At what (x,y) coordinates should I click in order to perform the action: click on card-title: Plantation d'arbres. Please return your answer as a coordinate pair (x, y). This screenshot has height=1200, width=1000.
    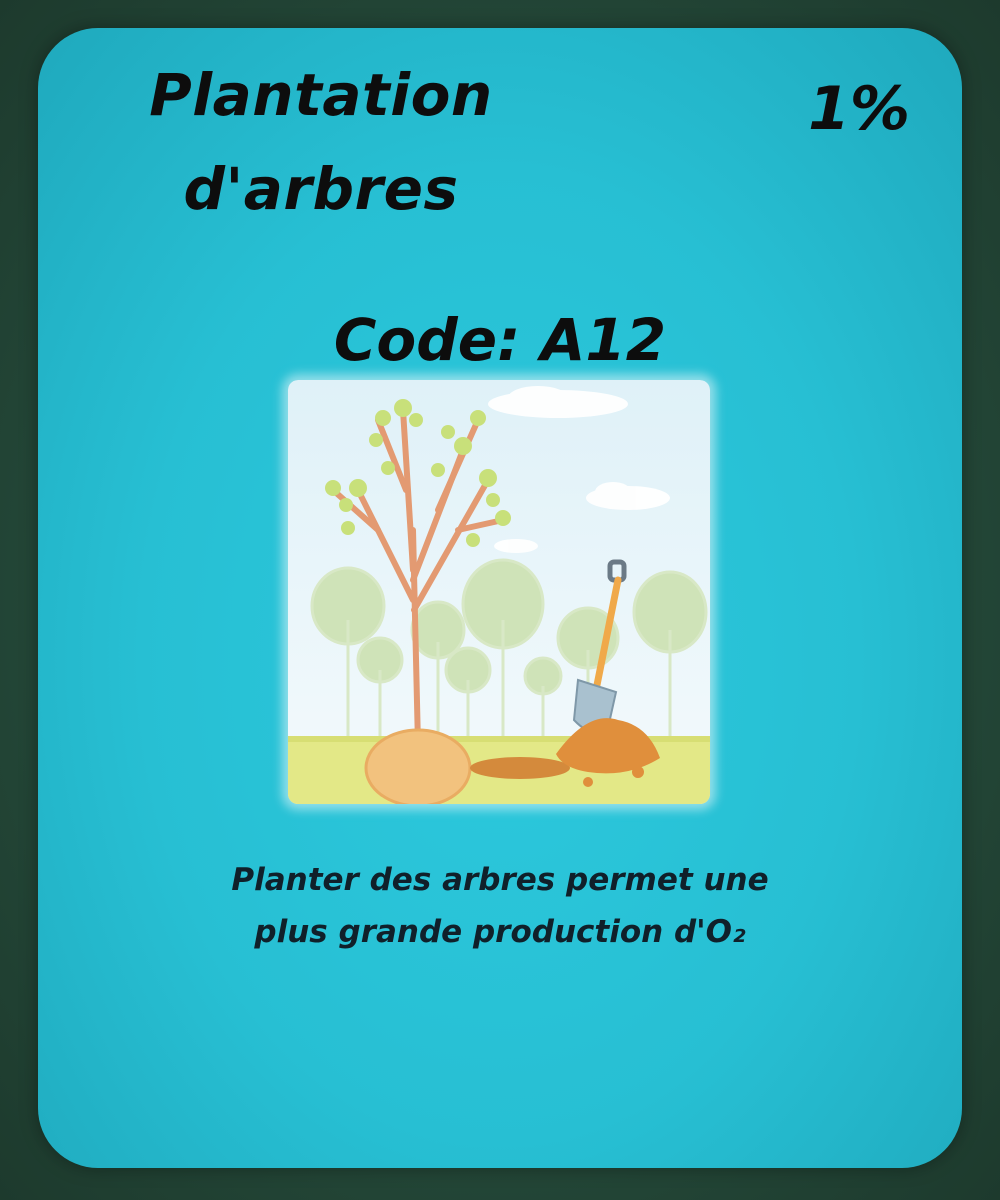
    Looking at the image, I should click on (321, 142).